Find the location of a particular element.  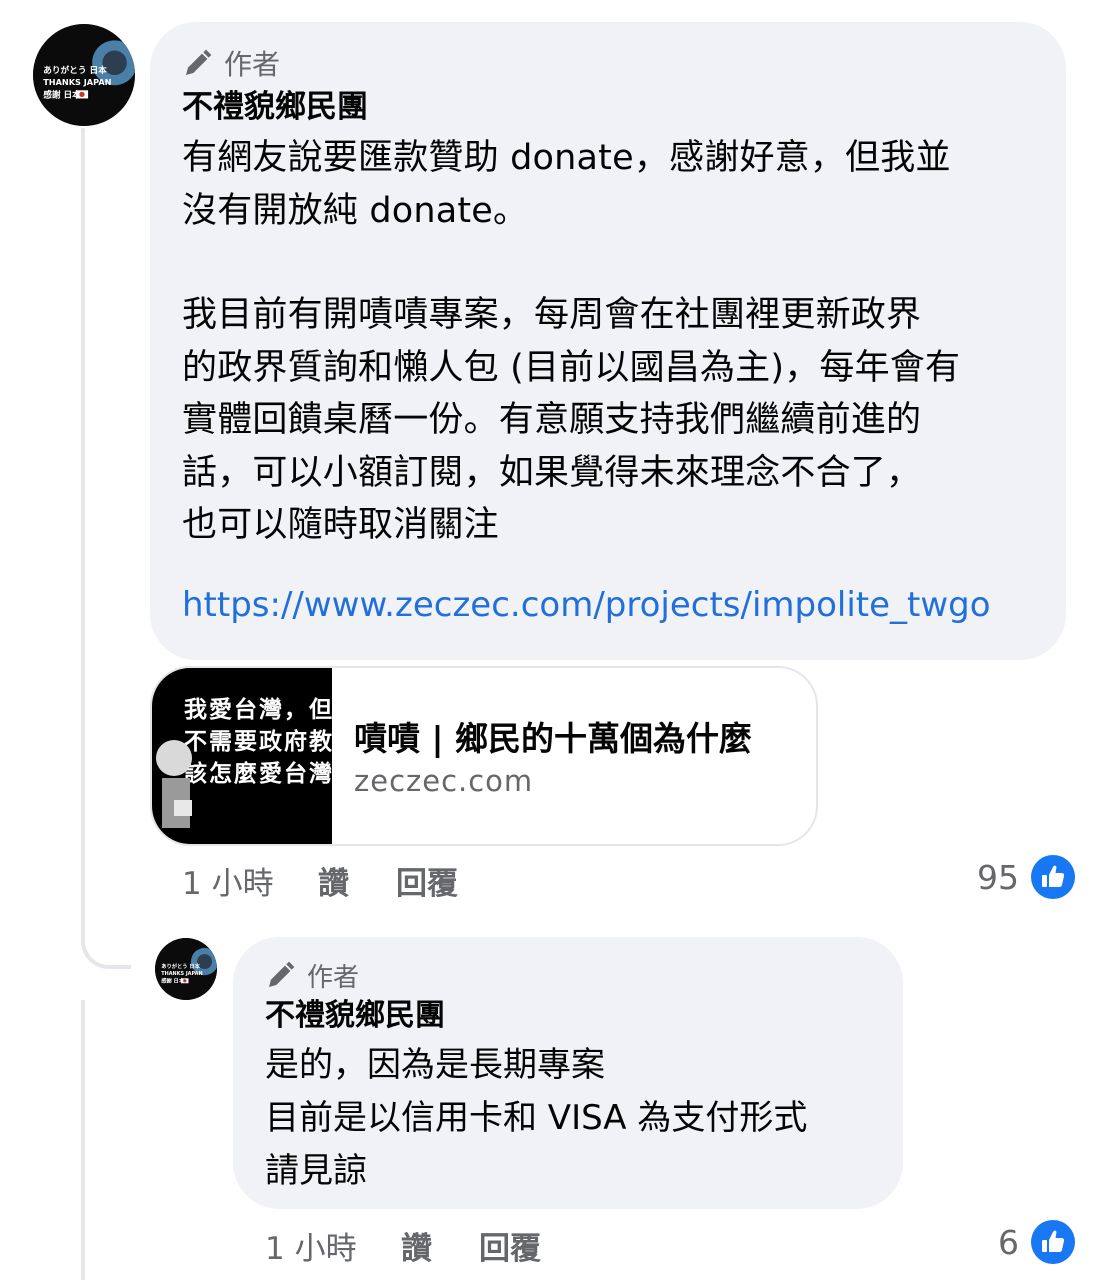

thumbnail-text: 我愛台灣，但 is located at coordinates (258, 710).